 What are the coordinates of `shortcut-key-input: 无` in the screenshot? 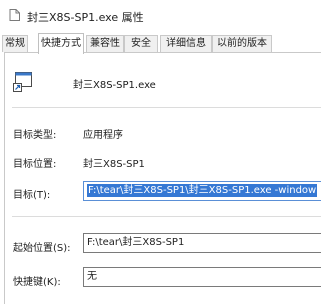 It's located at (202, 277).